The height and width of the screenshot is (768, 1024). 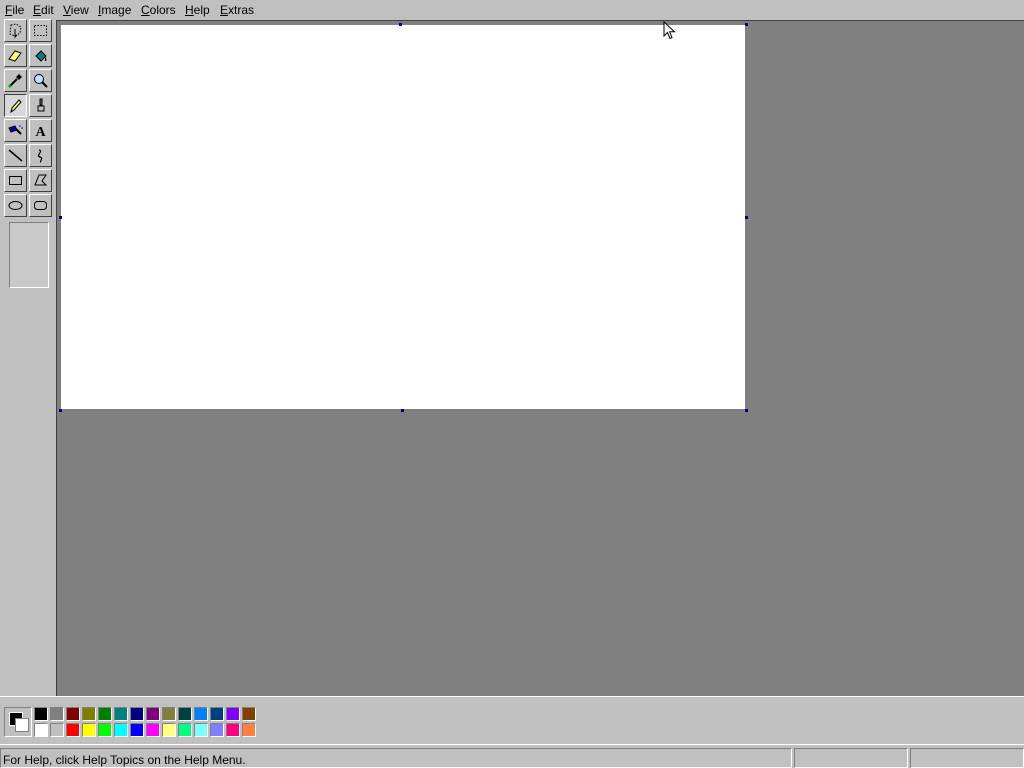 I want to click on background-color, so click(x=22, y=725).